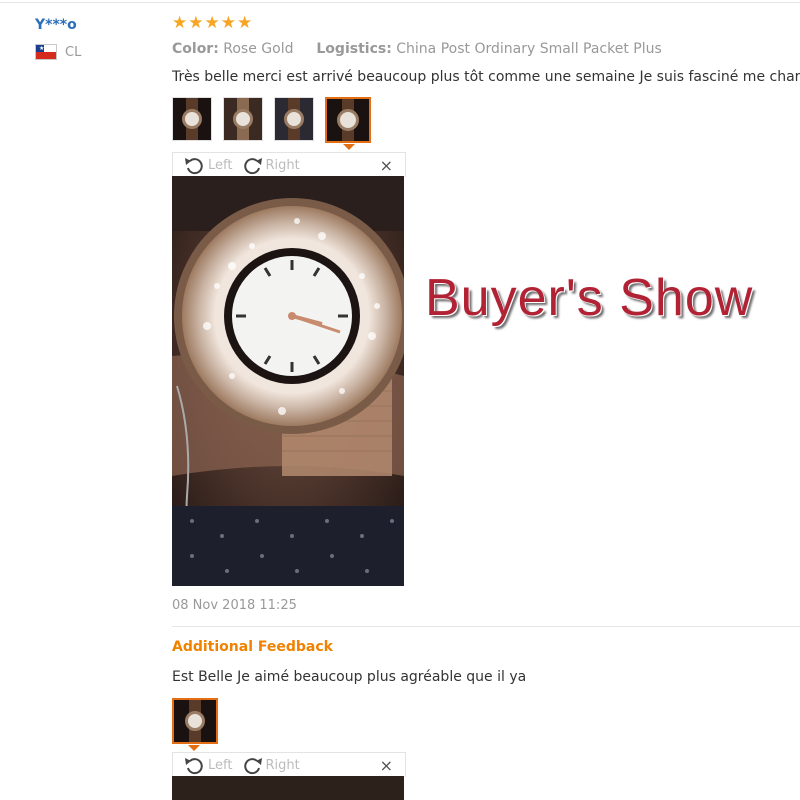 The width and height of the screenshot is (800, 800). I want to click on review-thumbnails, so click(277, 120).